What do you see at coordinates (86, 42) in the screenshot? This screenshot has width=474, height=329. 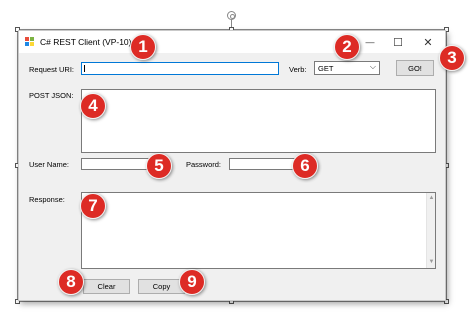 I see `window-title: C# REST Client (VP-10)` at bounding box center [86, 42].